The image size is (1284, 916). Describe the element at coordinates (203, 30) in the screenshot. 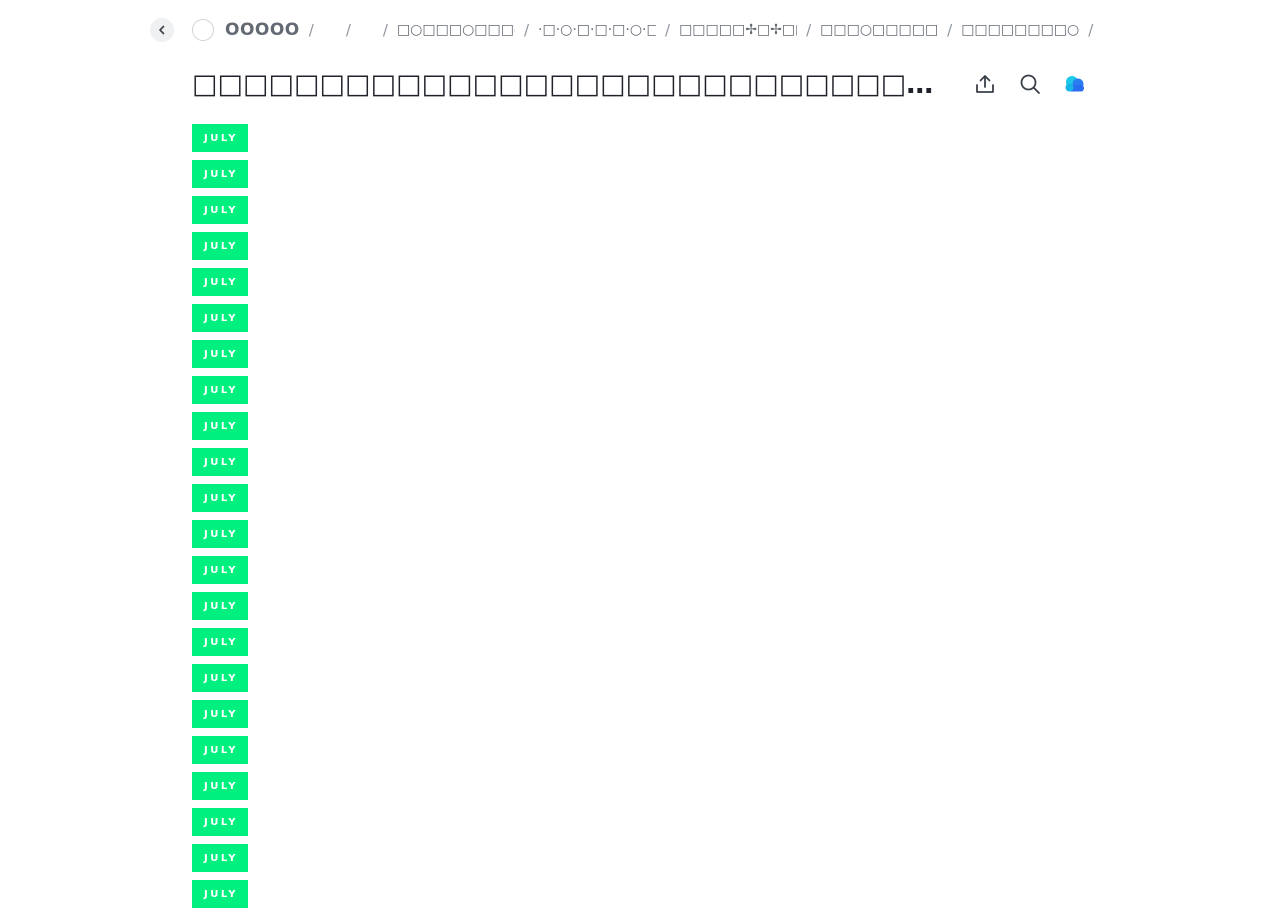

I see `workspace-logo` at that location.